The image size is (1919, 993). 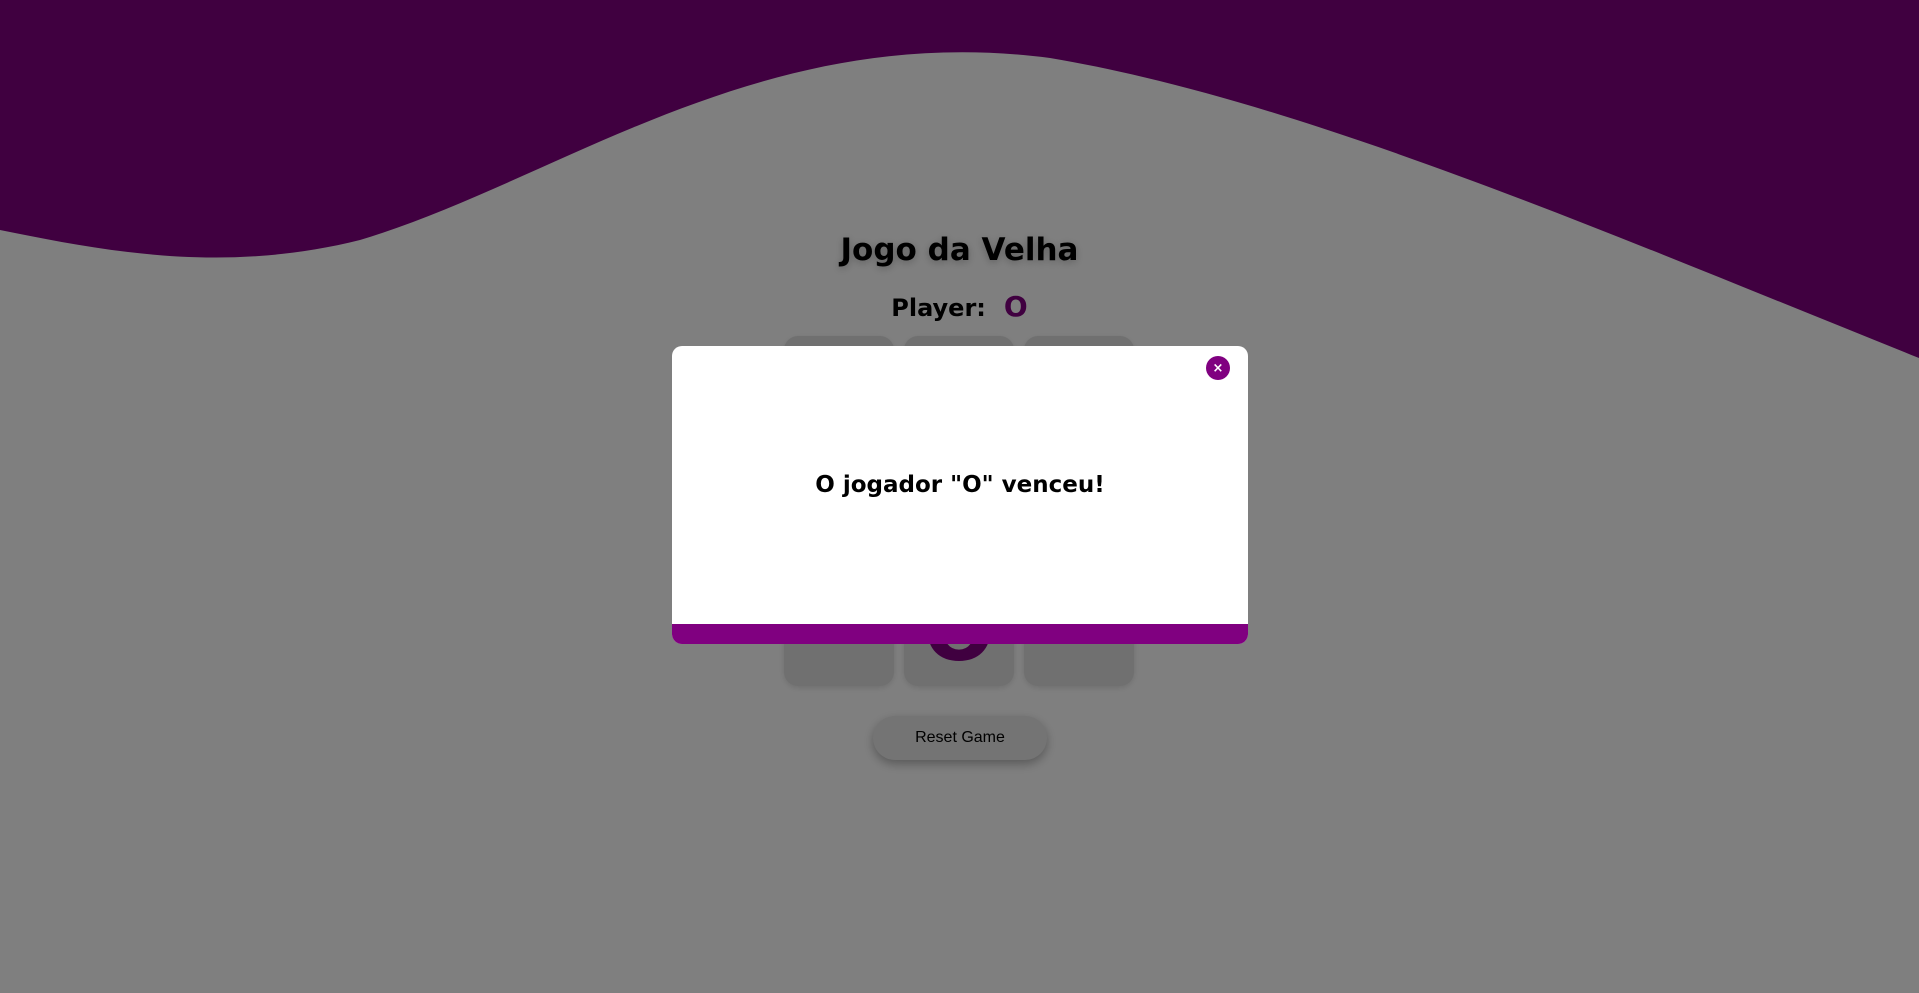 What do you see at coordinates (1218, 368) in the screenshot?
I see `close-icon: ×` at bounding box center [1218, 368].